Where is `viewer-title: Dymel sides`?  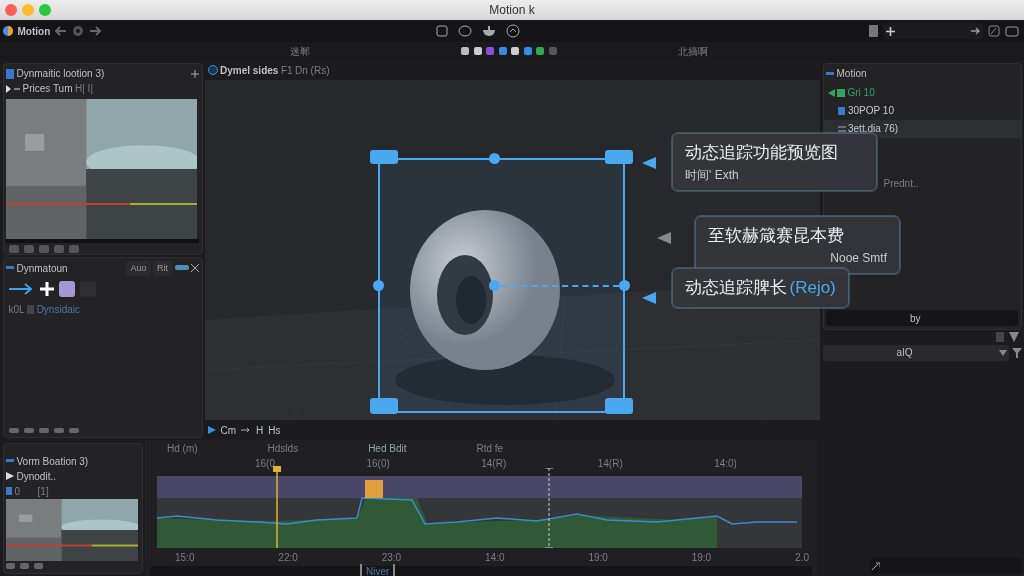
viewer-title: Dymel sides is located at coordinates (249, 70).